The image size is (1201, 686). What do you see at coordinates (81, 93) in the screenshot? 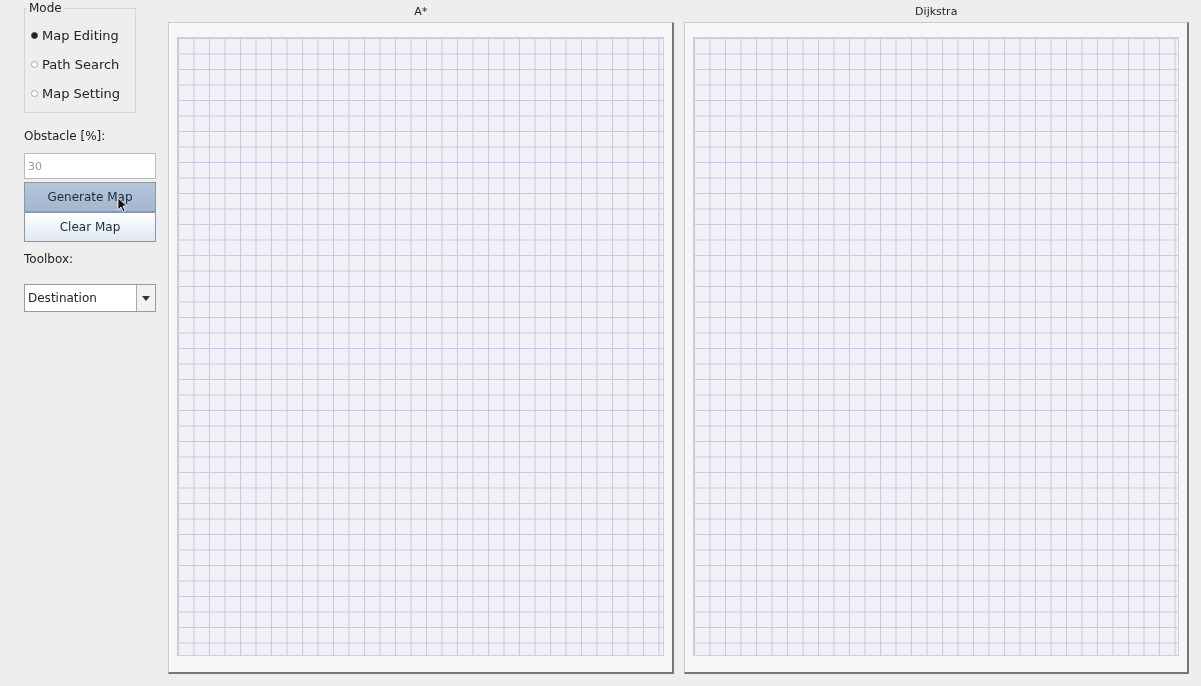
I see `radio-option: Map Setting` at bounding box center [81, 93].